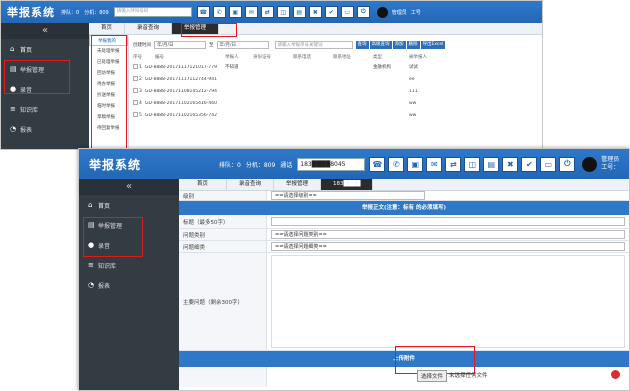  I want to click on row-index: 3, so click(140, 91).